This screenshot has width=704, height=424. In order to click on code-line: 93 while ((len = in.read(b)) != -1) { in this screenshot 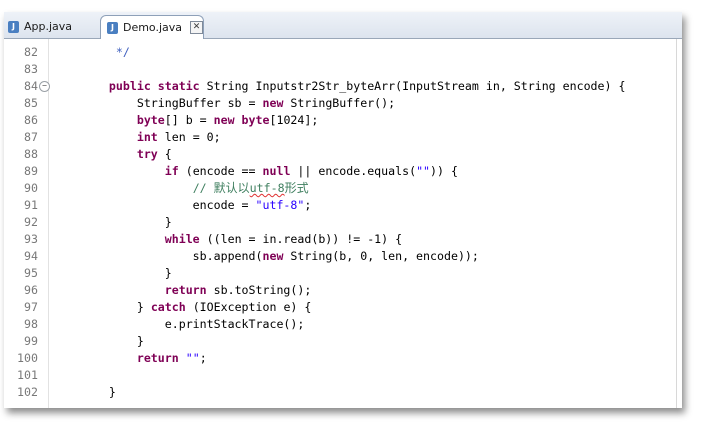, I will do `click(343, 239)`.